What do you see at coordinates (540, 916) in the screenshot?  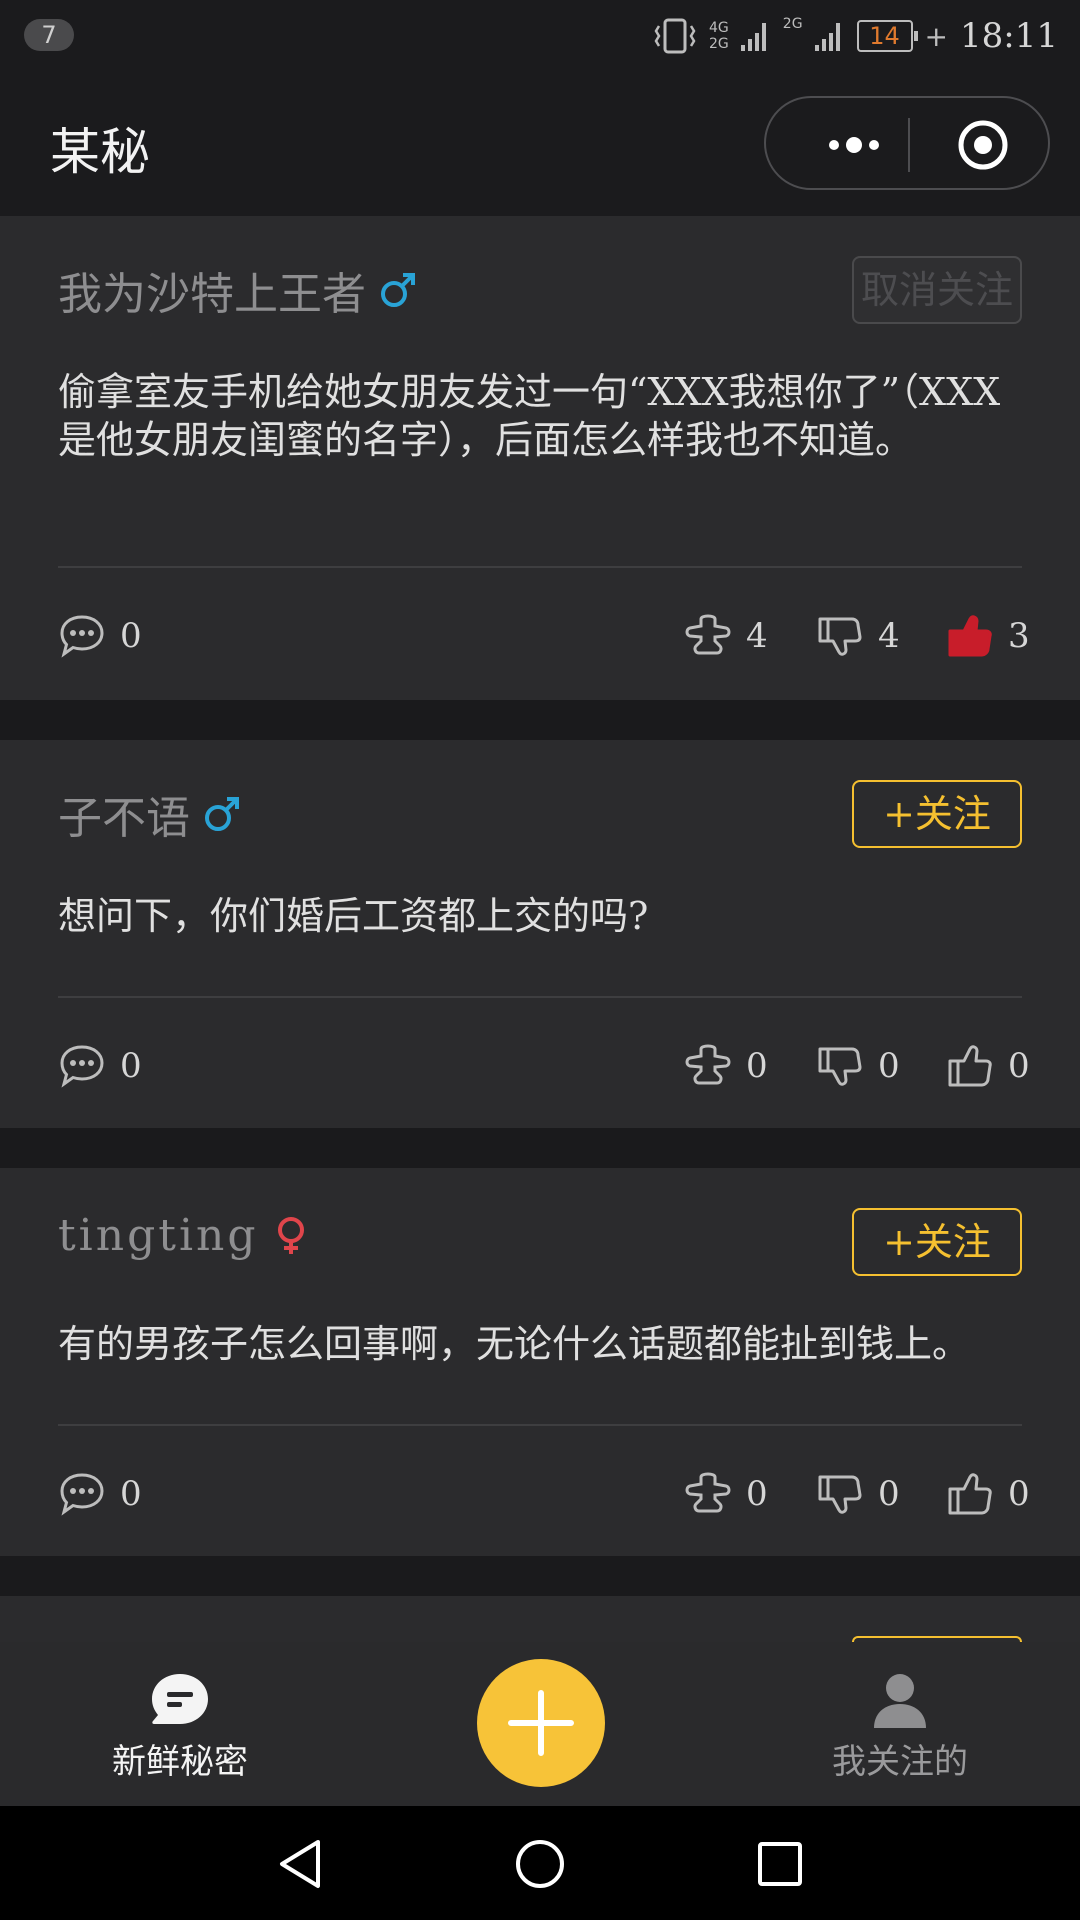 I see `post-content: 想问下，你们婚后工资都上交的吗?` at bounding box center [540, 916].